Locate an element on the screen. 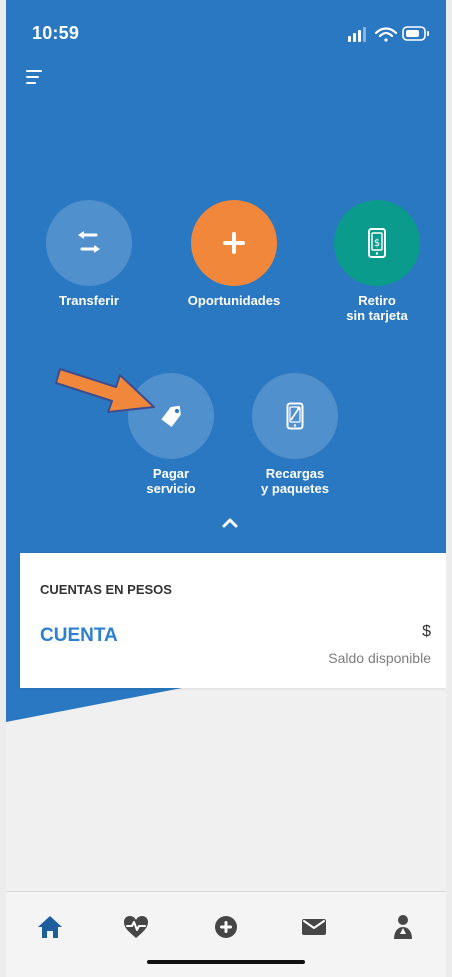 The width and height of the screenshot is (452, 977). nav-messages is located at coordinates (314, 927).